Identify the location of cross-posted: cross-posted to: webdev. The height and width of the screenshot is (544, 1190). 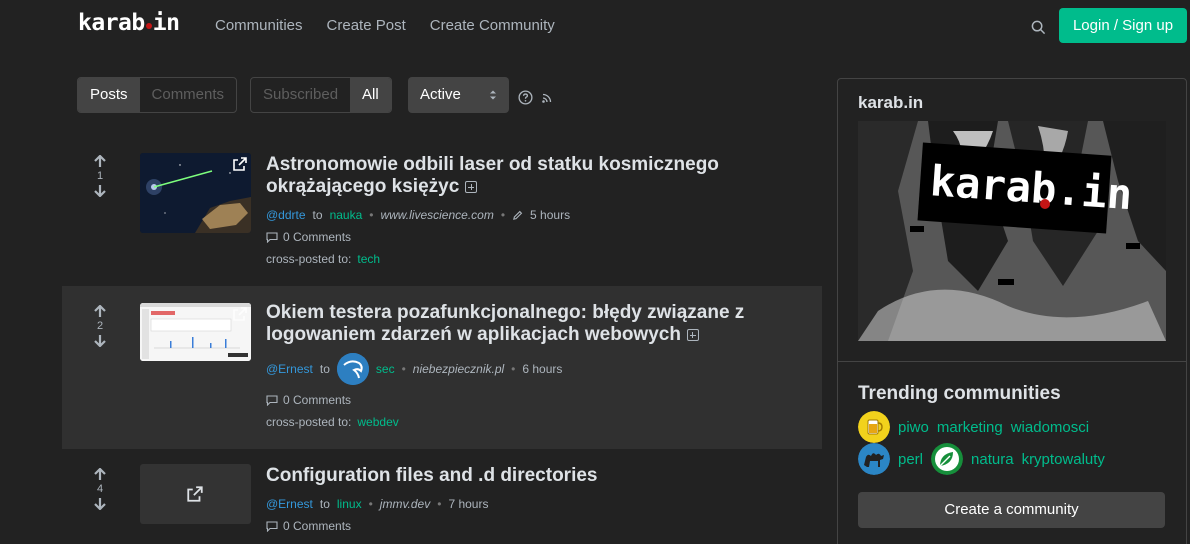
(332, 422).